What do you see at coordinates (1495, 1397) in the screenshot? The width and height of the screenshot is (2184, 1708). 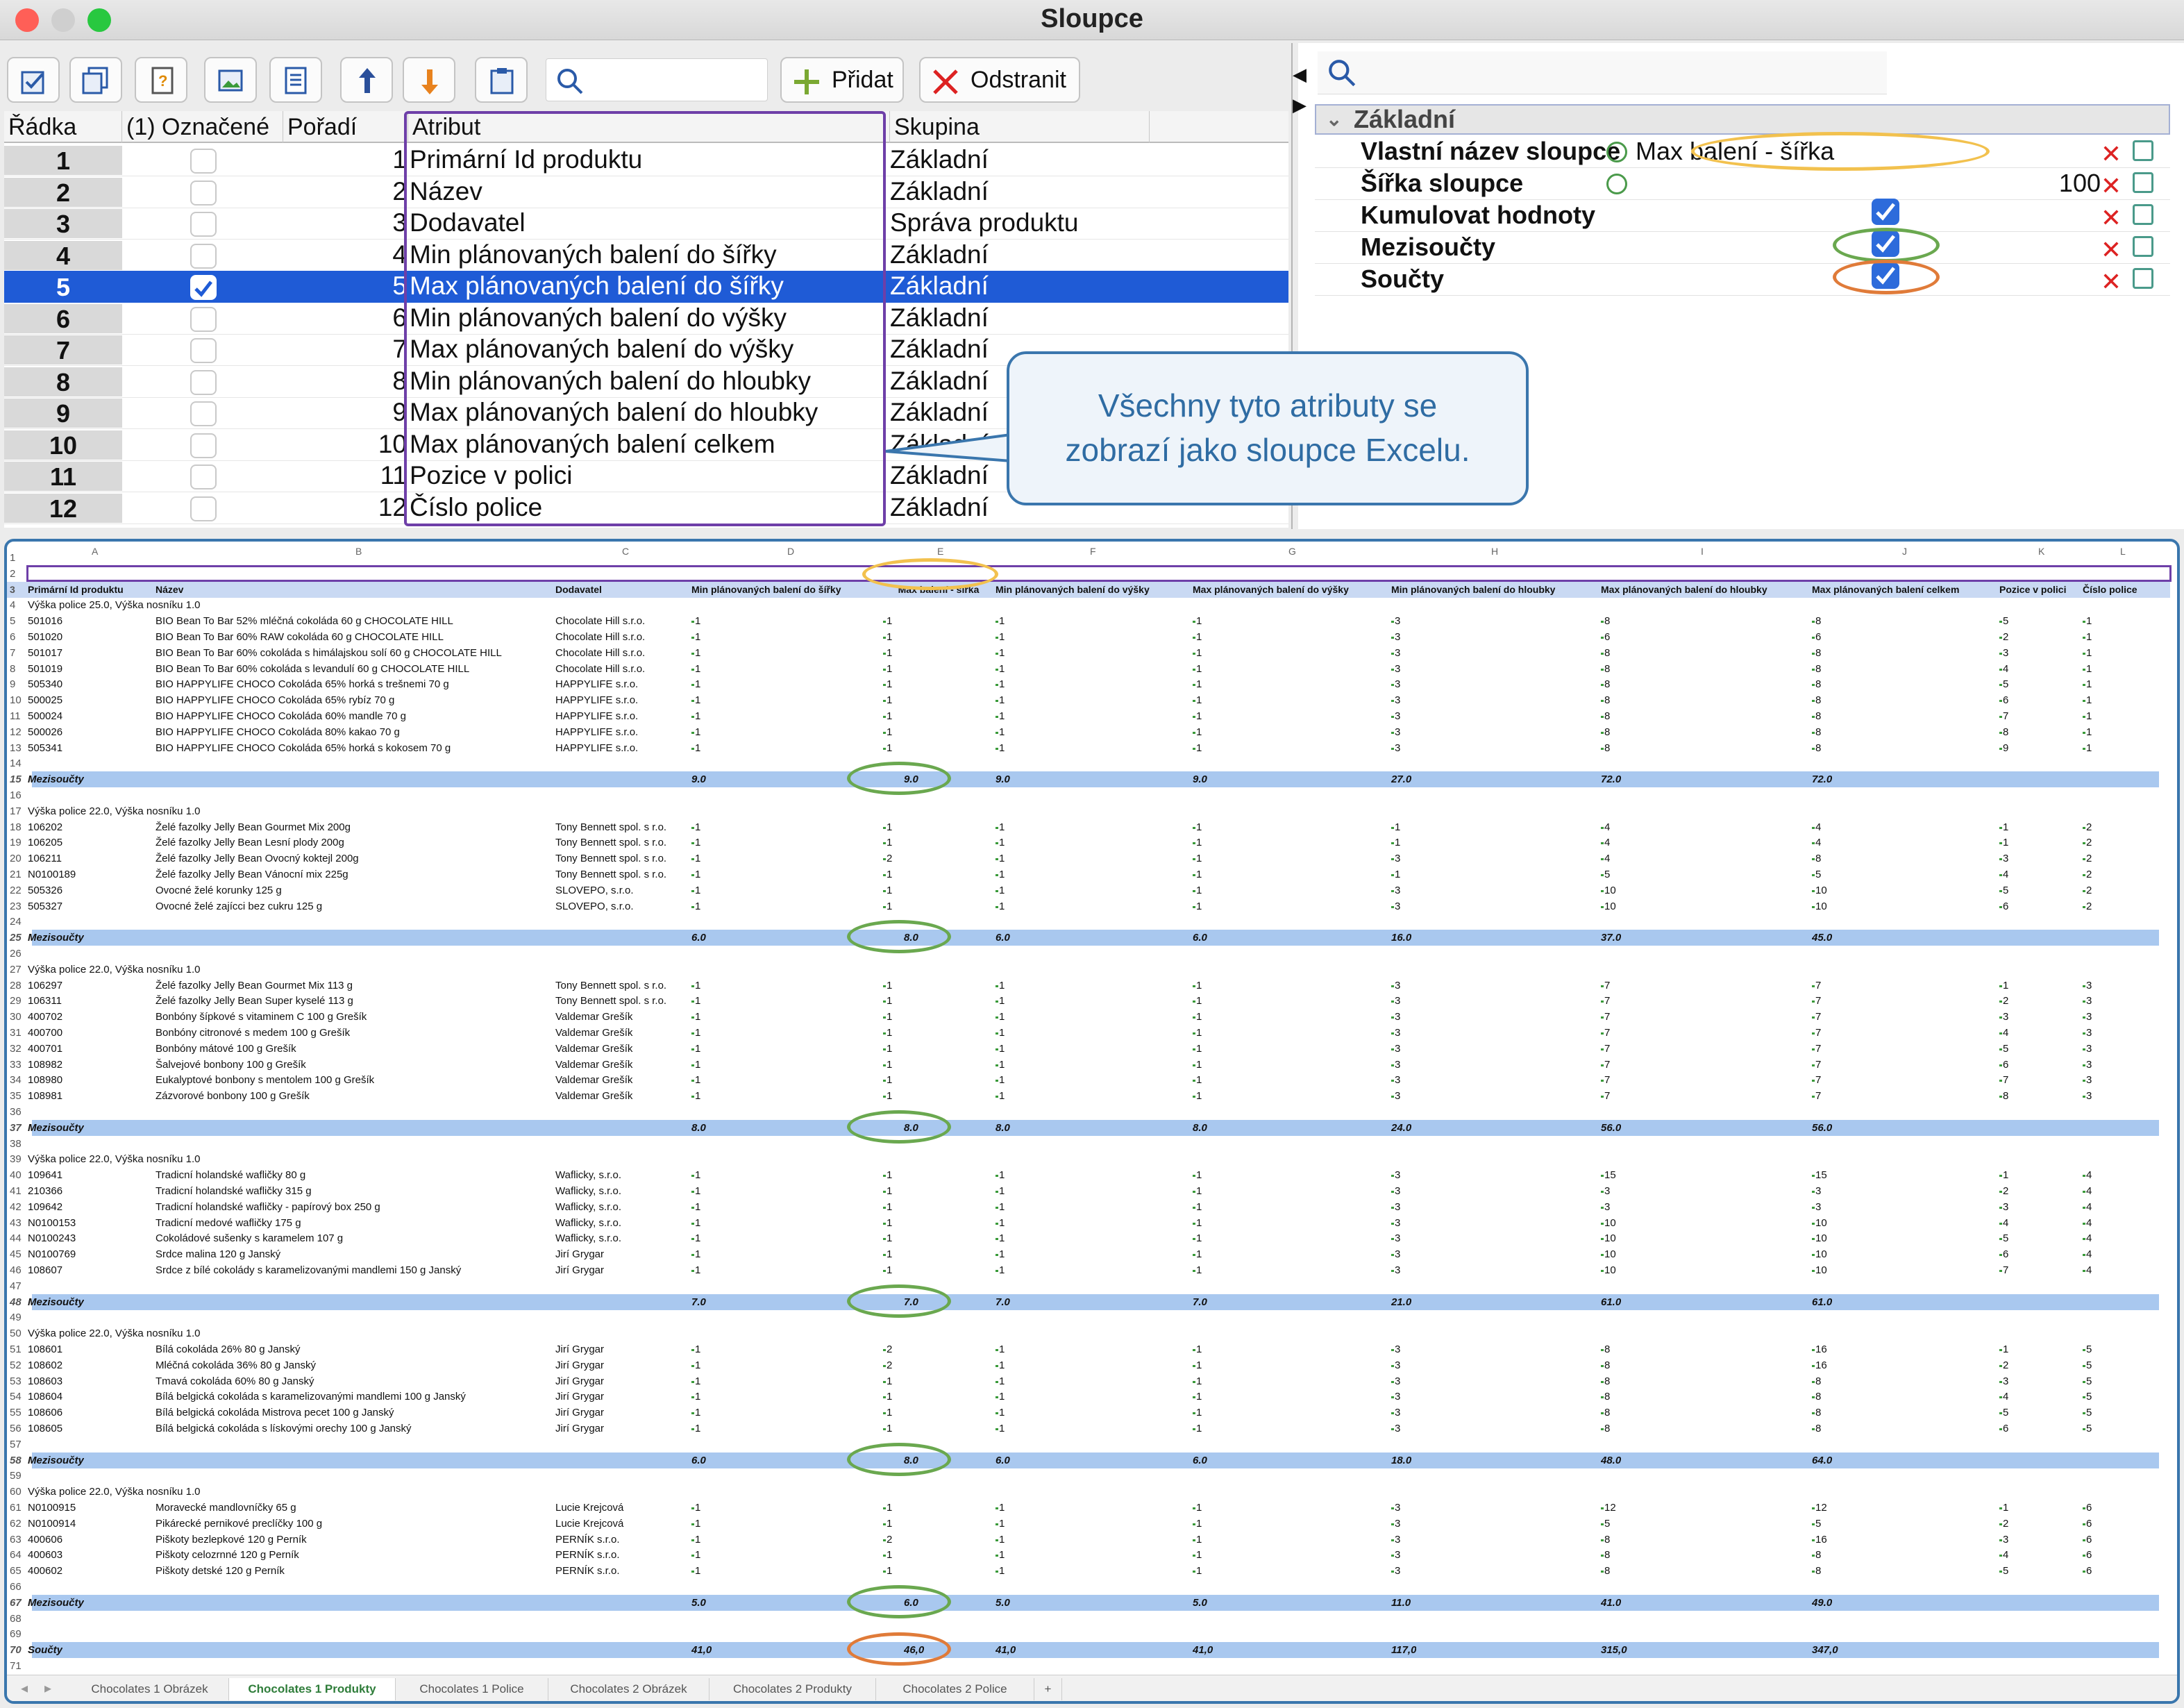 I see `excel-cell: 3` at bounding box center [1495, 1397].